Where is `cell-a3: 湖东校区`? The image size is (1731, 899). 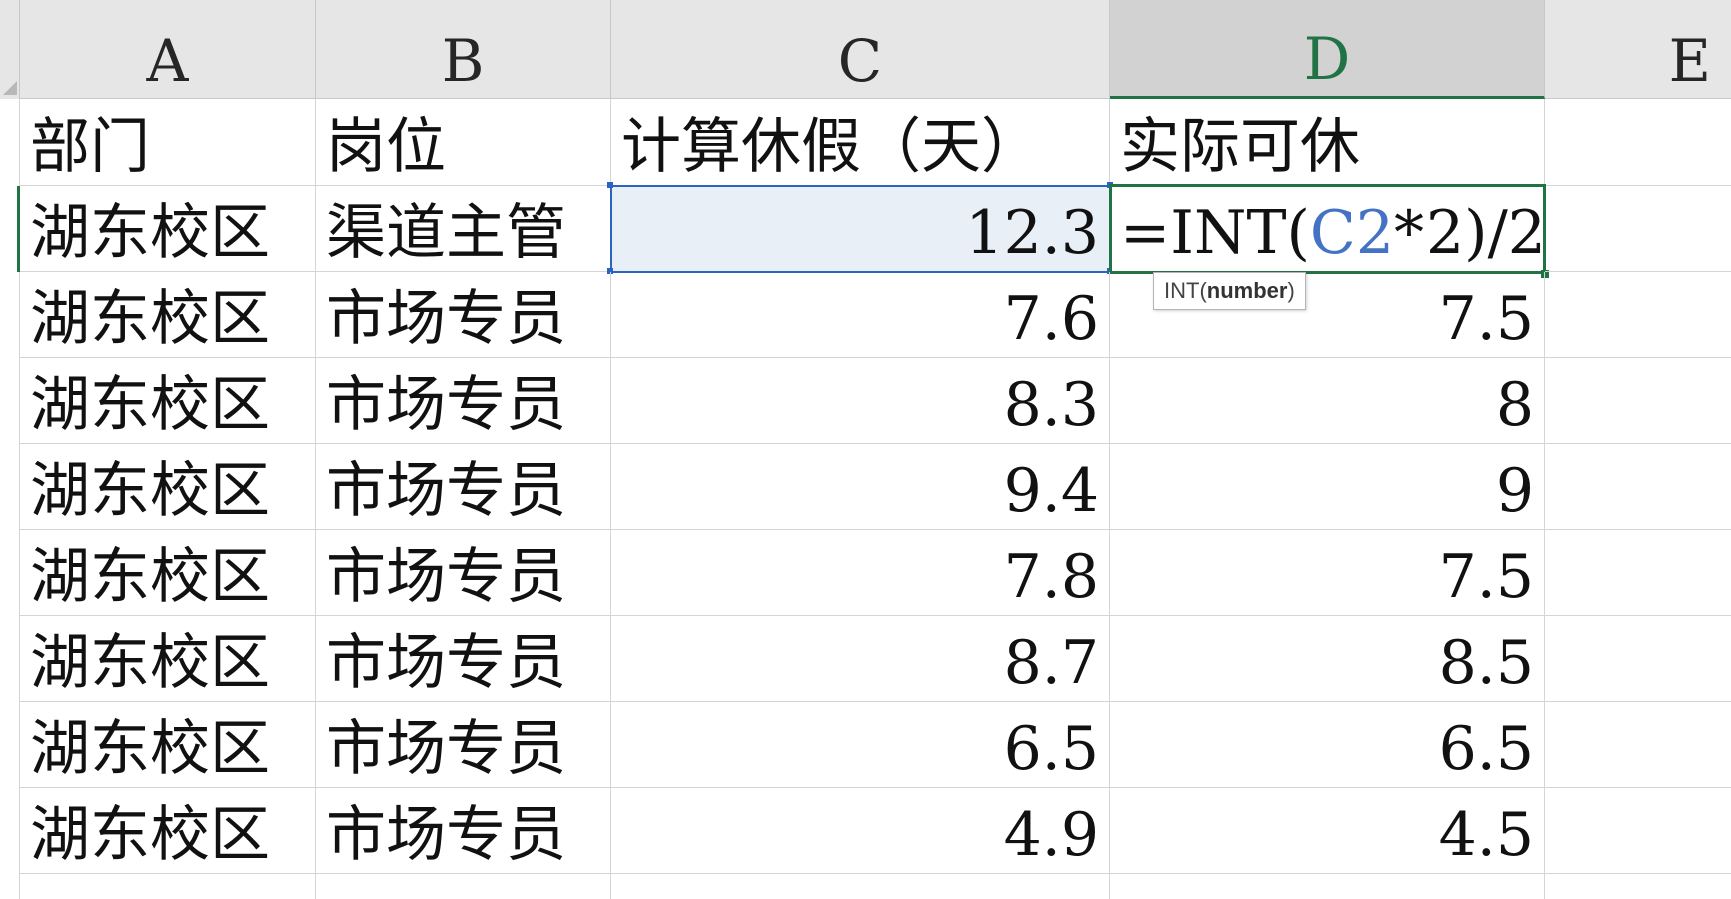 cell-a3: 湖东校区 is located at coordinates (168, 315).